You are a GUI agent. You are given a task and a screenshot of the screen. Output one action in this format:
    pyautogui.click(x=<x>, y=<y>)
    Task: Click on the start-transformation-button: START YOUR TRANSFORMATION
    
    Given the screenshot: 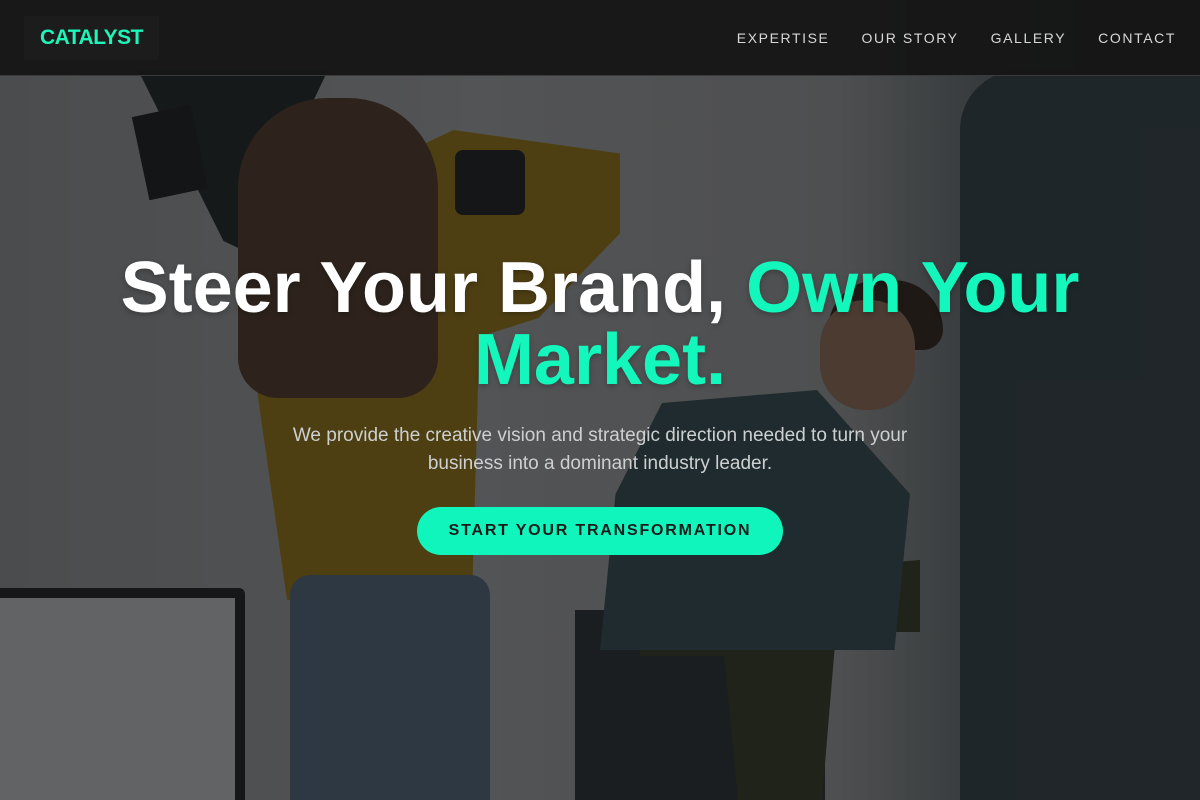 What is the action you would take?
    pyautogui.click(x=600, y=531)
    